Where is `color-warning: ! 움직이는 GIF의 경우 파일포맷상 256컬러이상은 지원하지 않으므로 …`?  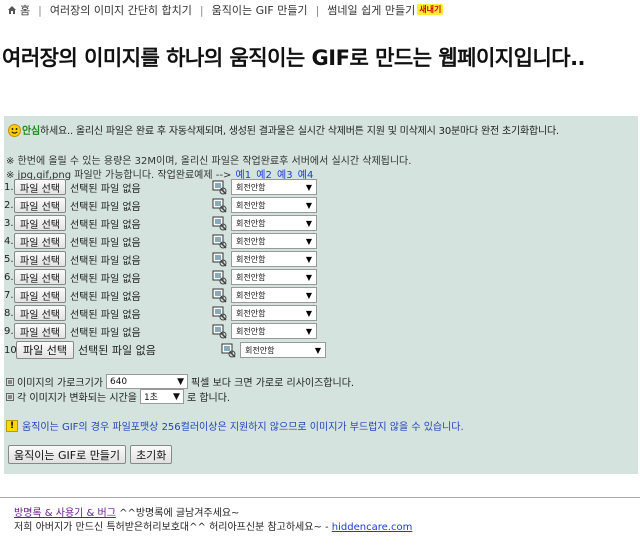 color-warning: ! 움직이는 GIF의 경우 파일포맷상 256컬러이상은 지원하지 않으므로 … is located at coordinates (235, 425).